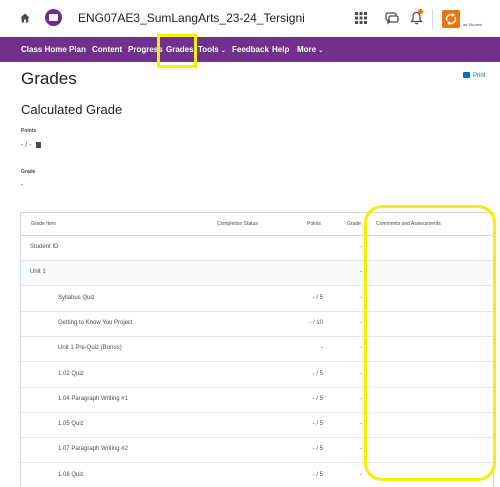 Image resolution: width=500 pixels, height=487 pixels. Describe the element at coordinates (44, 247) in the screenshot. I see `grade-item-name: Student ID` at that location.